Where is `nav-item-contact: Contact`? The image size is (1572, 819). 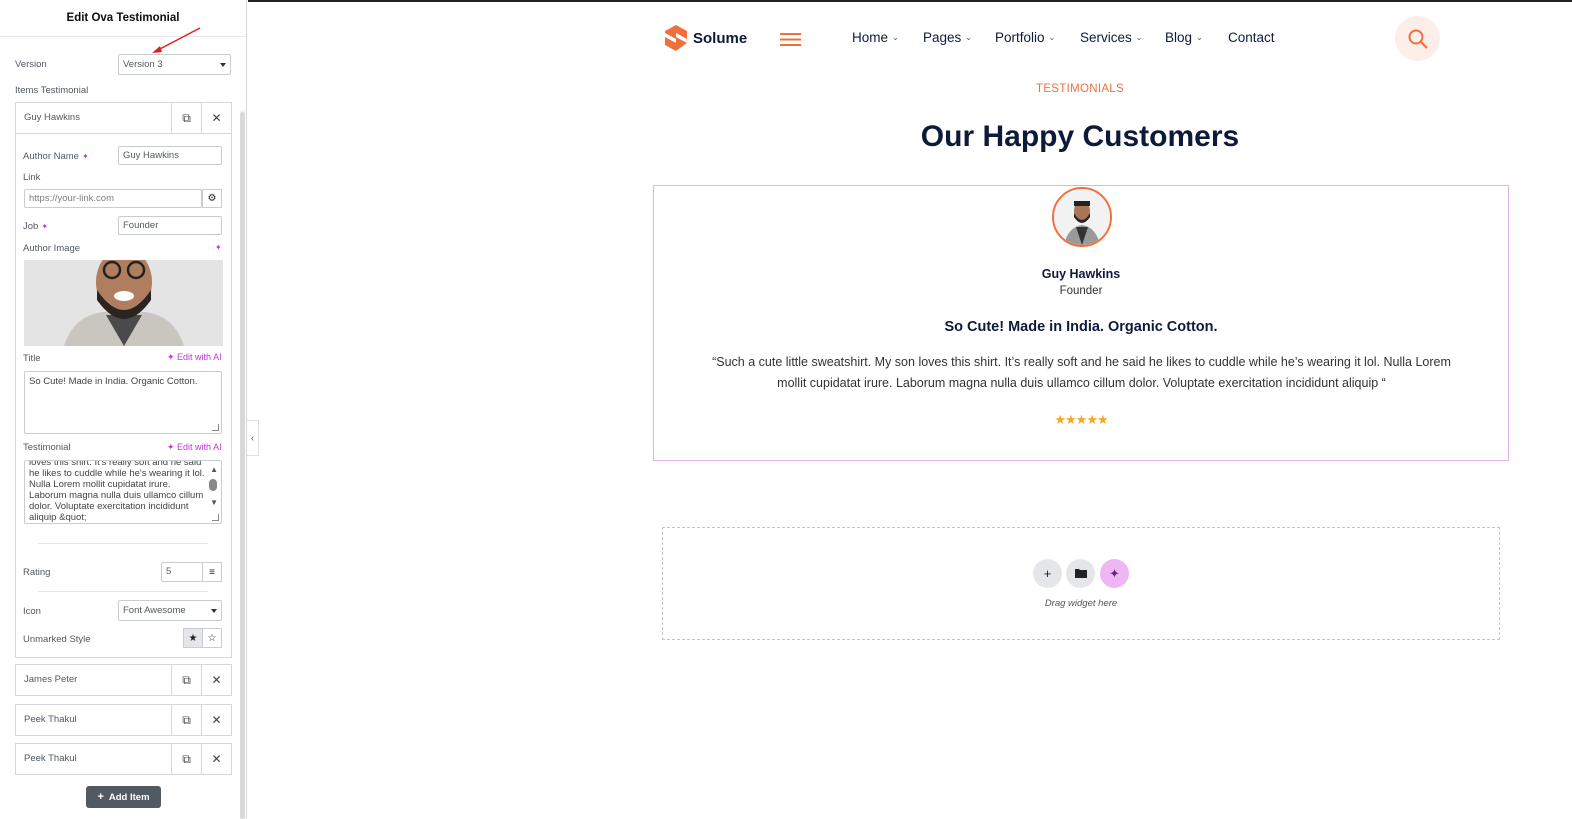 nav-item-contact: Contact is located at coordinates (1251, 37).